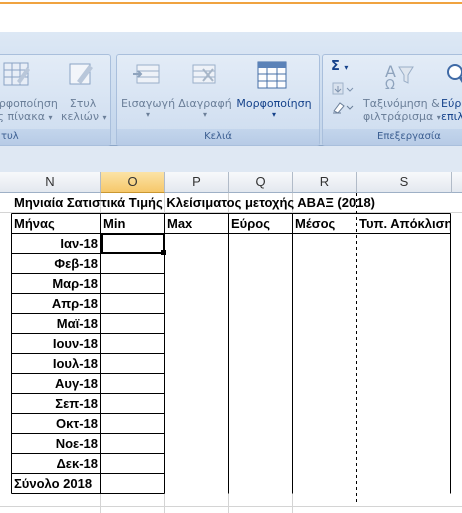 The height and width of the screenshot is (513, 462). Describe the element at coordinates (132, 244) in the screenshot. I see `active-cell-o` at that location.